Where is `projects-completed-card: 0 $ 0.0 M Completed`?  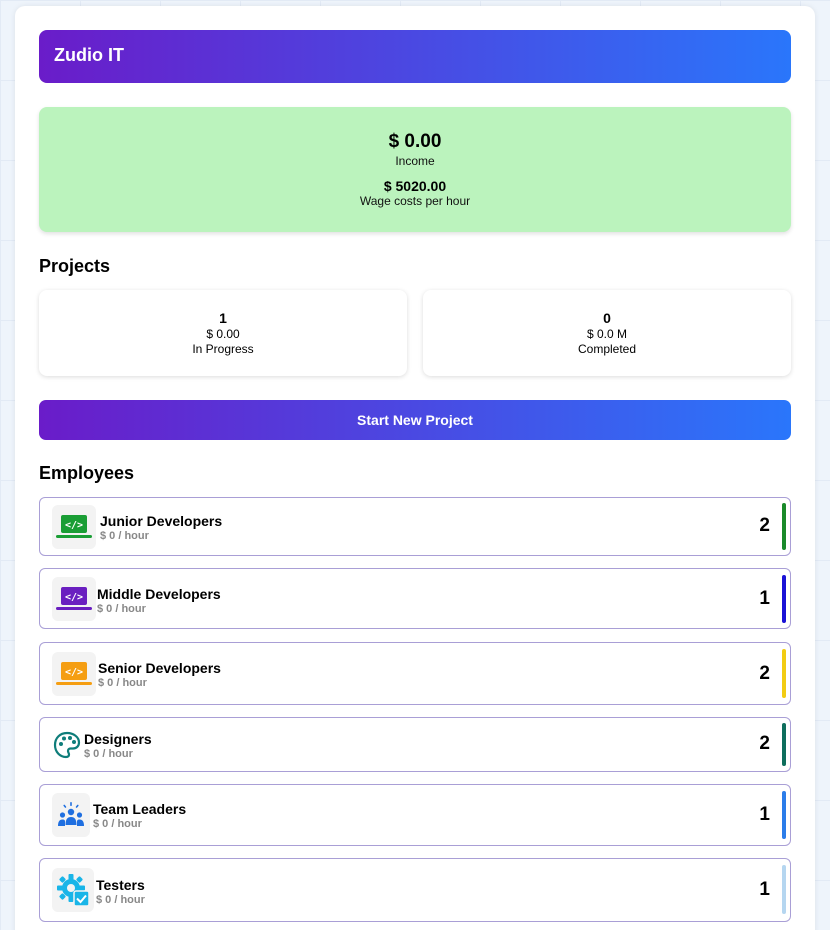
projects-completed-card: 0 $ 0.0 M Completed is located at coordinates (607, 333).